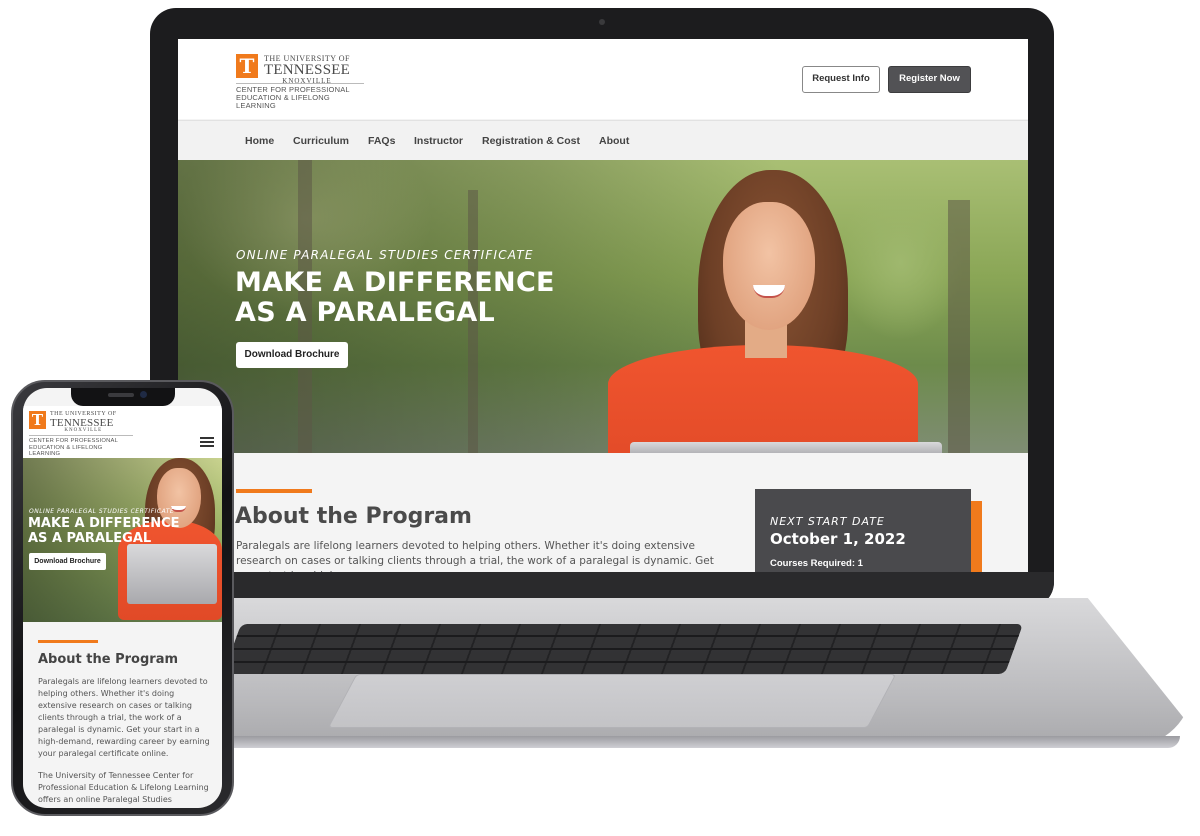  I want to click on mobile-hero-eyebrow: Online Paralegal Studies Certificate, so click(102, 511).